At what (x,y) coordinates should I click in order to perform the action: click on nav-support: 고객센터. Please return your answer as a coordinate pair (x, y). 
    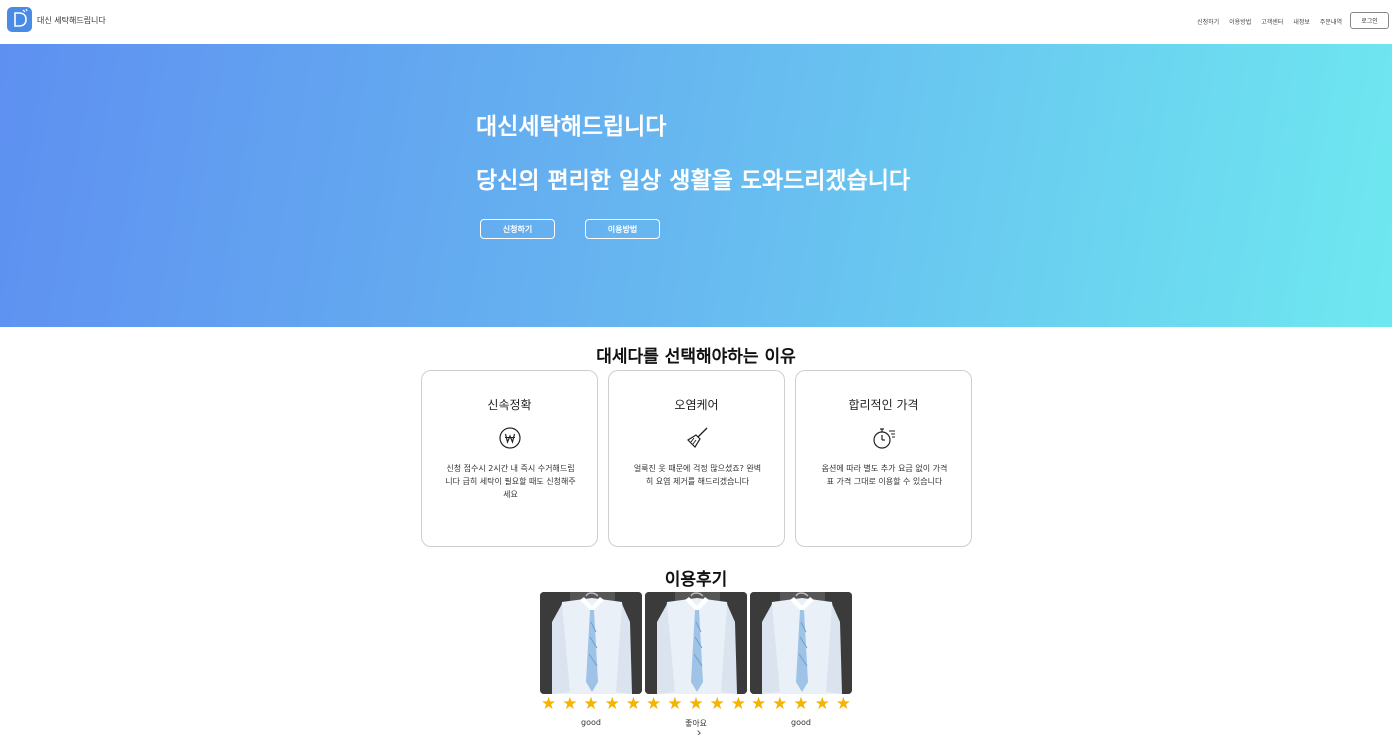
    Looking at the image, I should click on (1272, 21).